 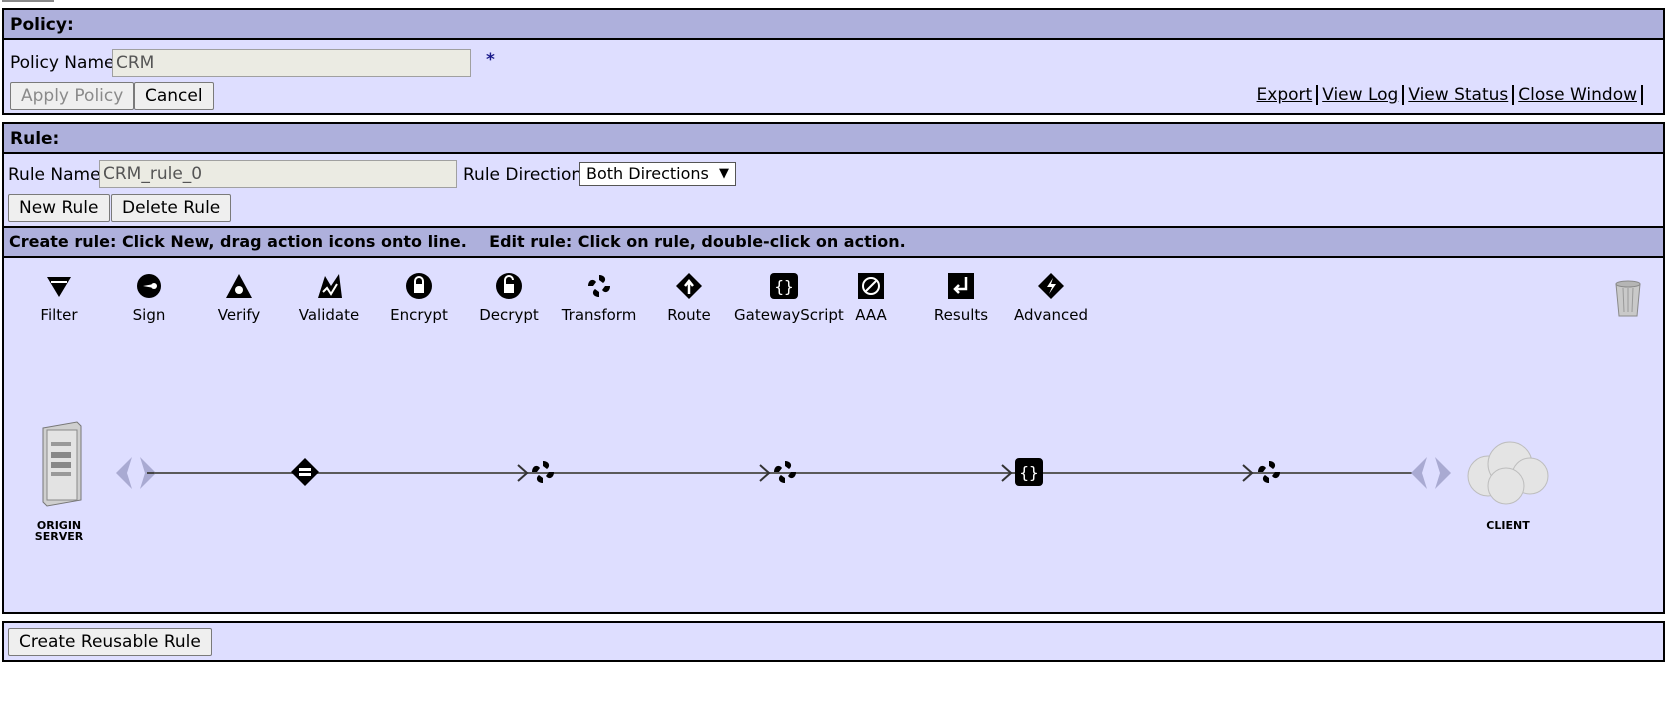 I want to click on gatewayscript-icon: {}, so click(x=784, y=286).